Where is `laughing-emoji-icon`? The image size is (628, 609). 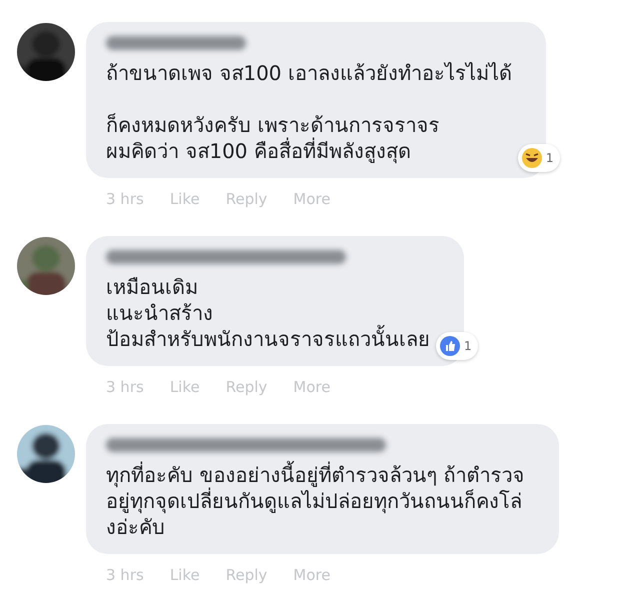 laughing-emoji-icon is located at coordinates (531, 158).